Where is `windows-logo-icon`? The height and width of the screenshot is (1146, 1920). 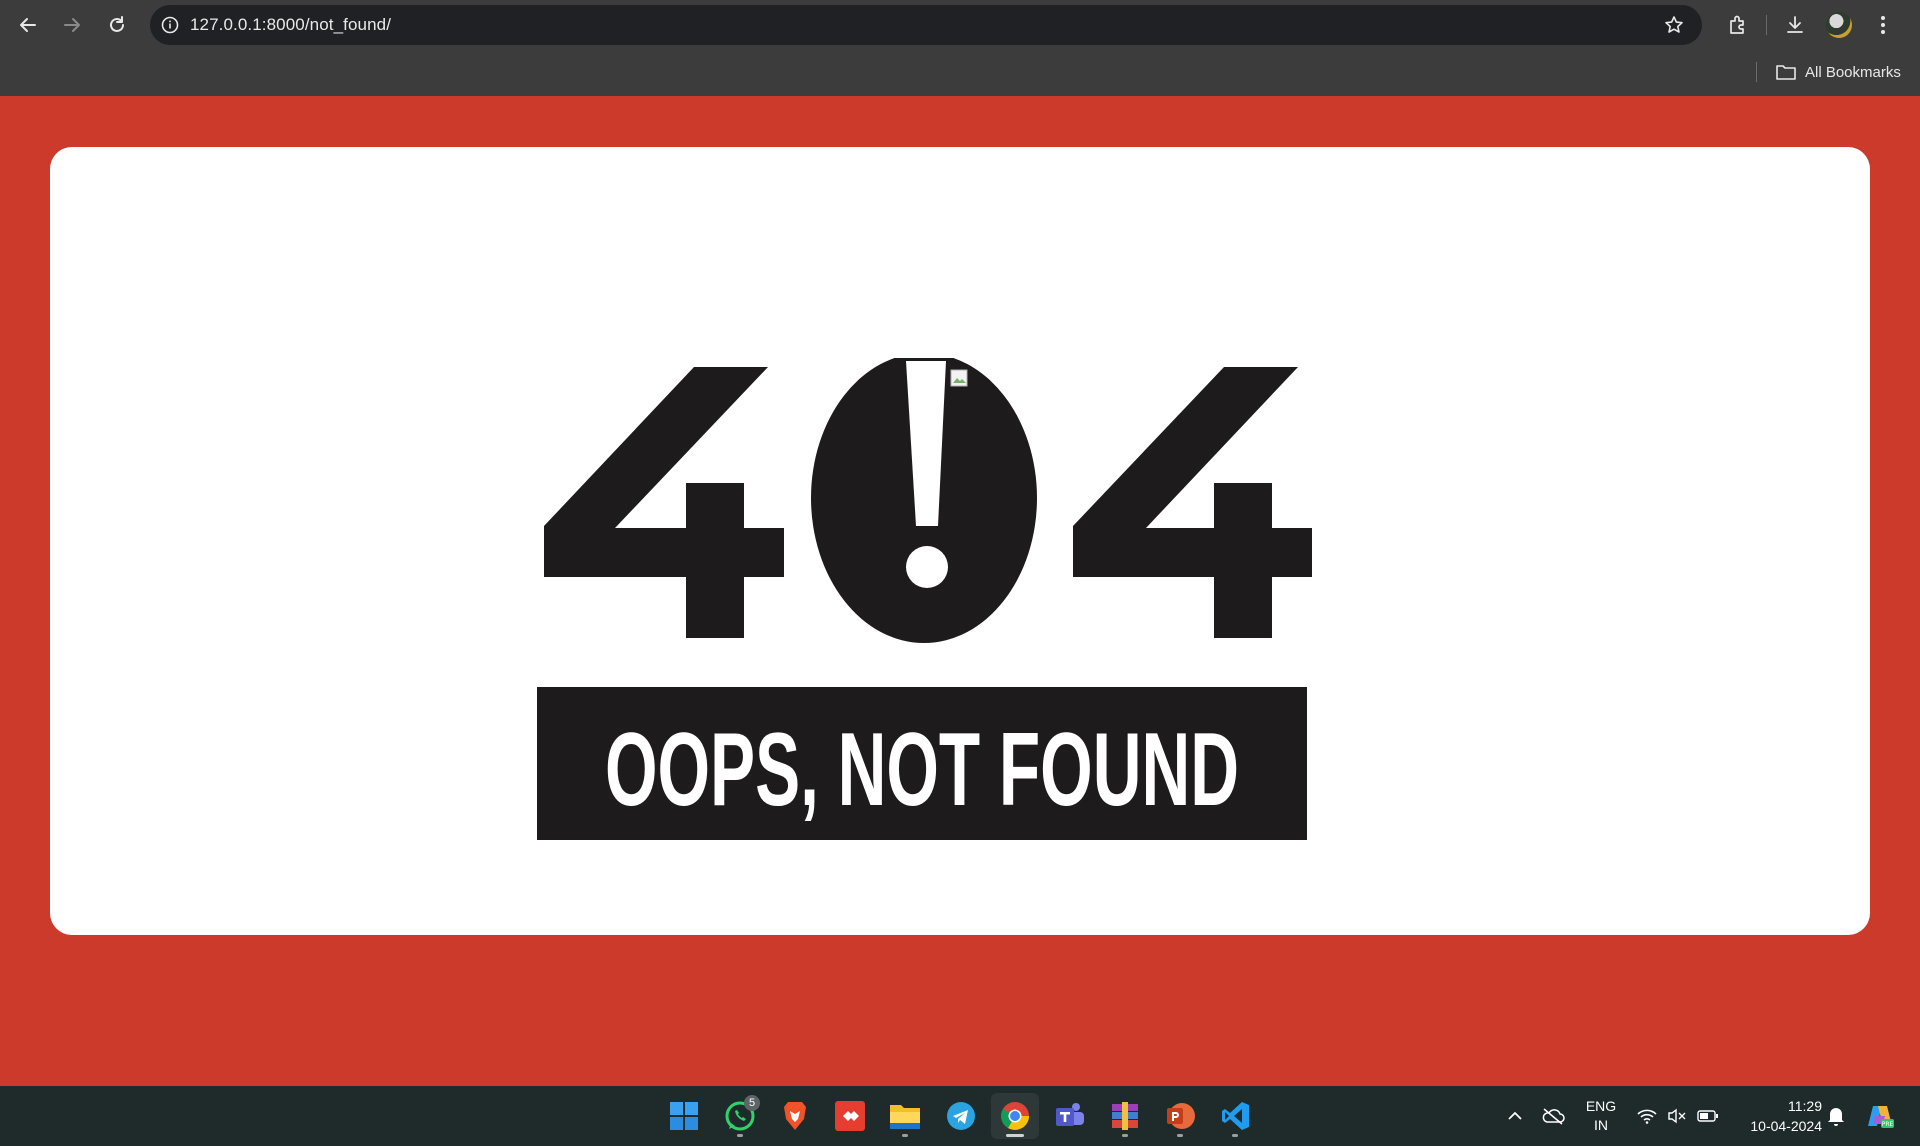 windows-logo-icon is located at coordinates (684, 1116).